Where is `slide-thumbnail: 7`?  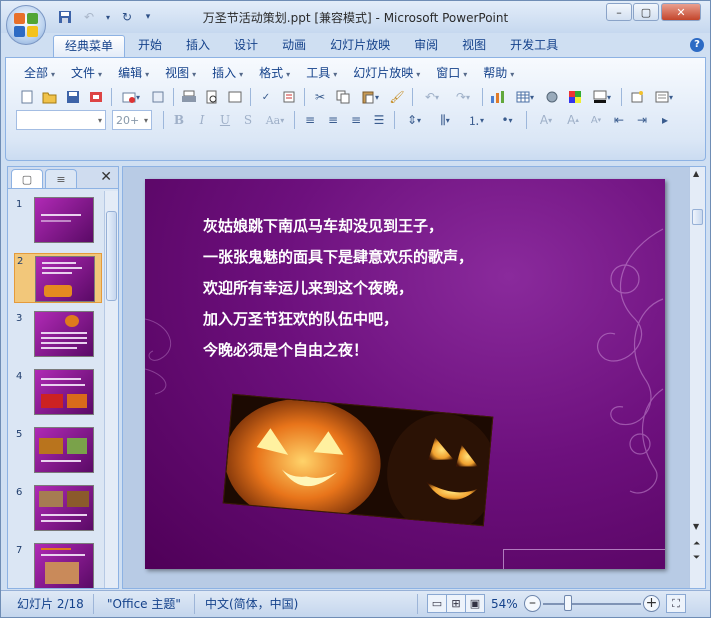 slide-thumbnail: 7 is located at coordinates (58, 565).